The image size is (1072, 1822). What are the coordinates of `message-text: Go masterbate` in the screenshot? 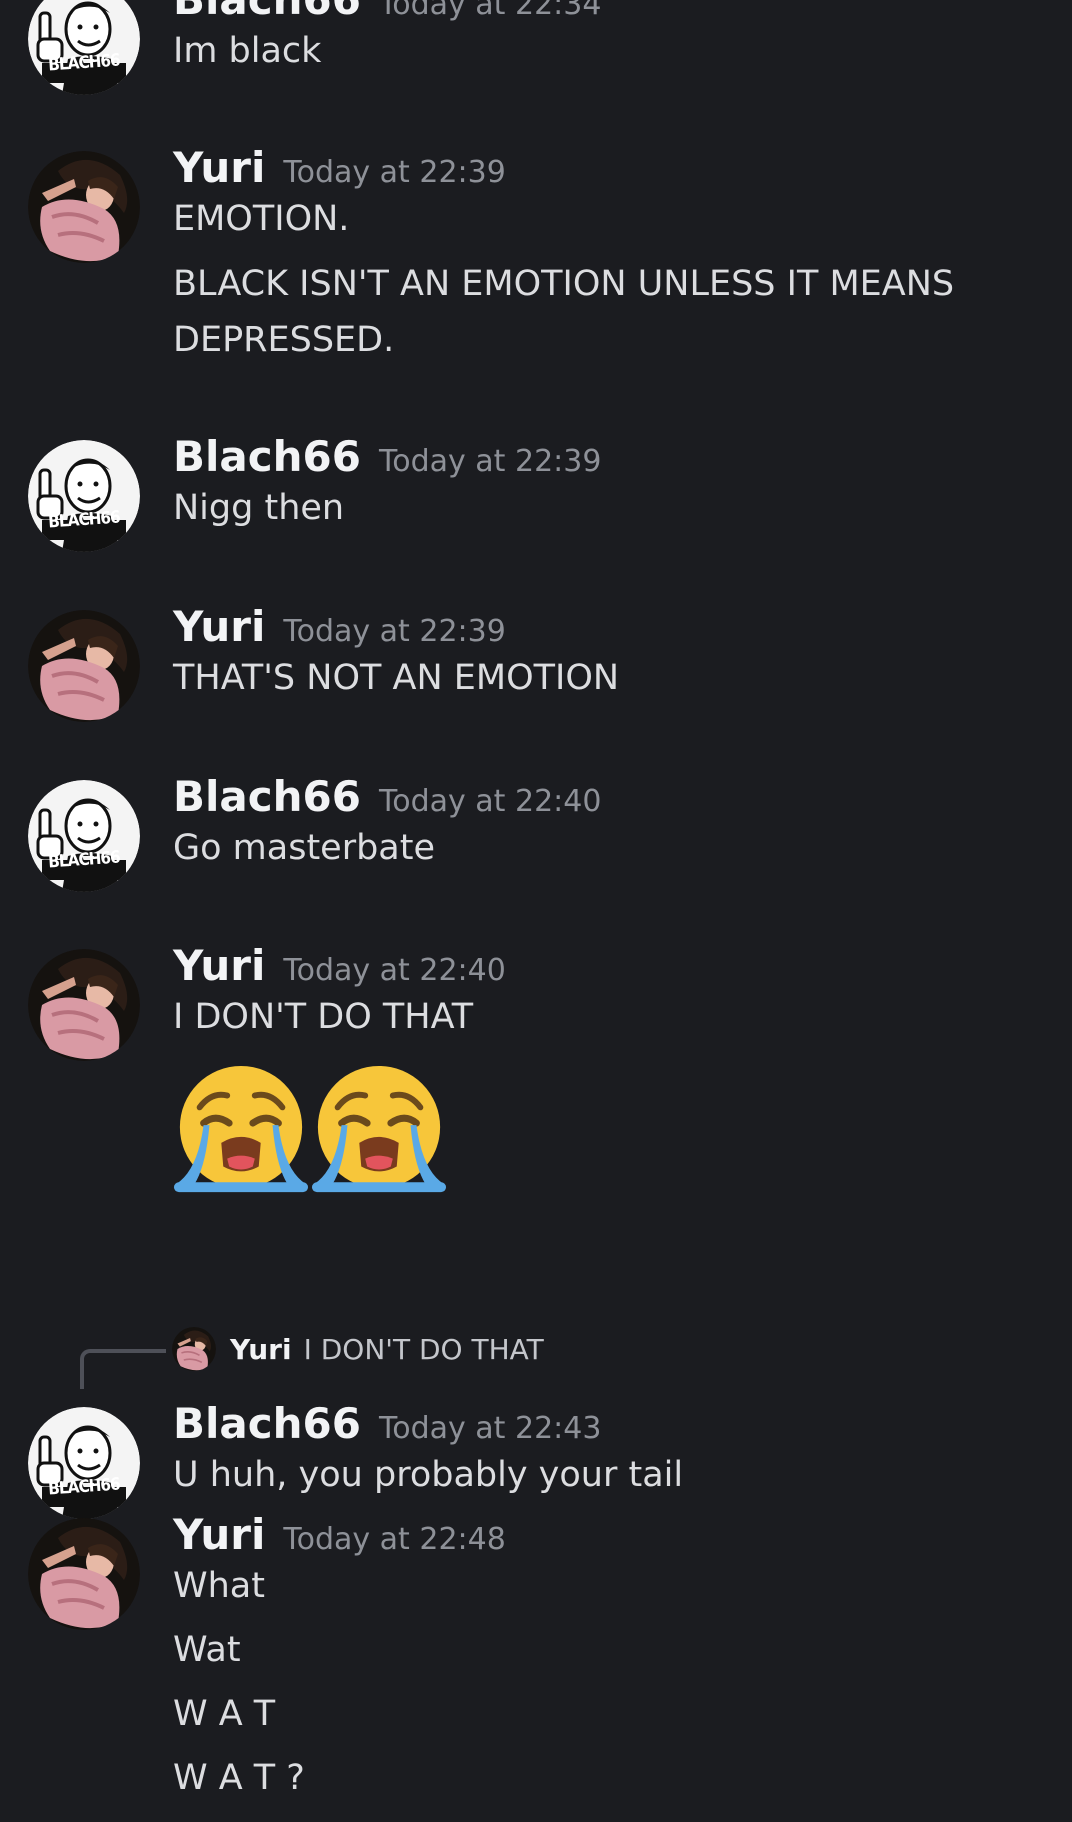 It's located at (304, 848).